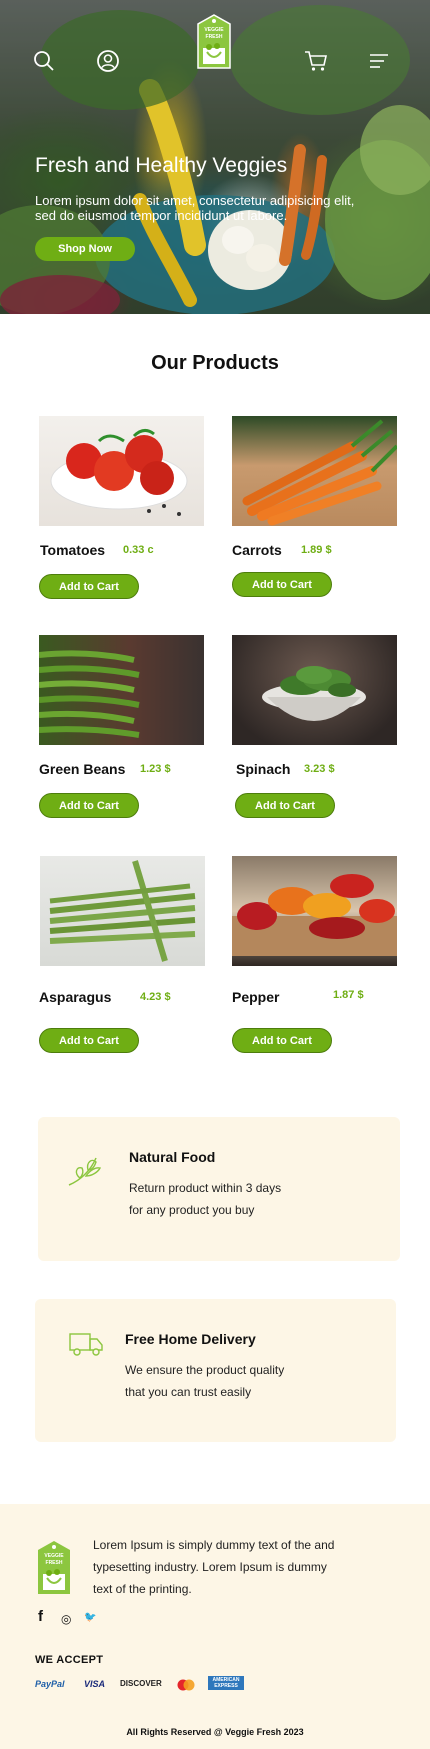  What do you see at coordinates (138, 550) in the screenshot?
I see `product-price: 0.33 c` at bounding box center [138, 550].